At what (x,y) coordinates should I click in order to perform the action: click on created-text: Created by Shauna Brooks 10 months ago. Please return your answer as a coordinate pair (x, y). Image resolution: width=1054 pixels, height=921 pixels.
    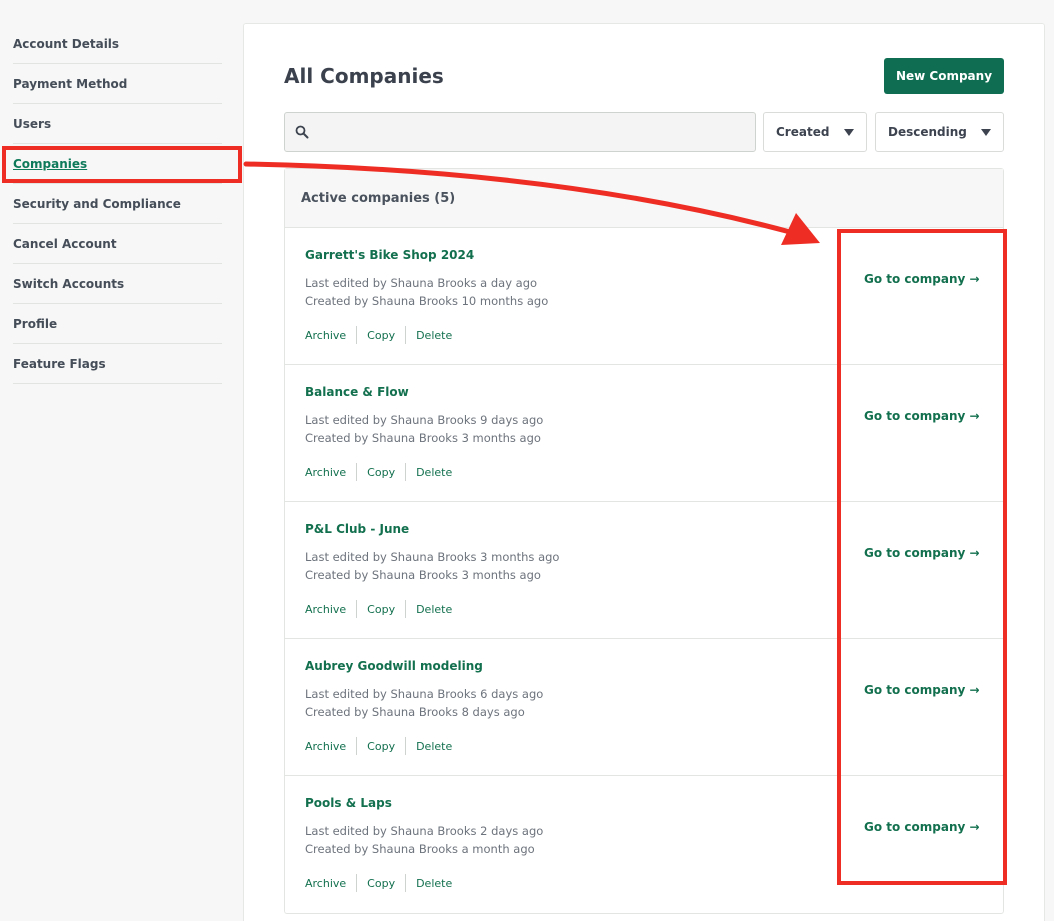
    Looking at the image, I should click on (427, 301).